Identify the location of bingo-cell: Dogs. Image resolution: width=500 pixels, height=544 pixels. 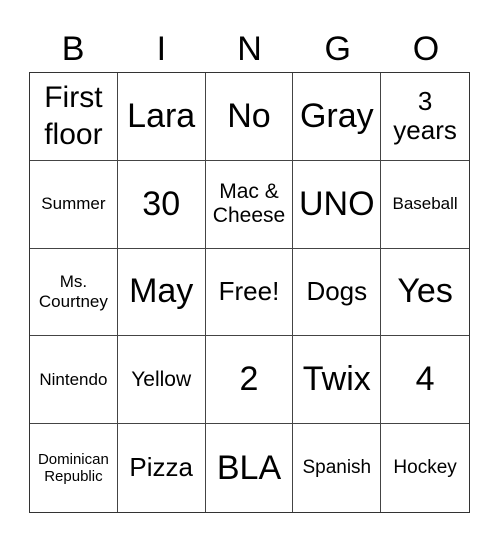
(337, 292).